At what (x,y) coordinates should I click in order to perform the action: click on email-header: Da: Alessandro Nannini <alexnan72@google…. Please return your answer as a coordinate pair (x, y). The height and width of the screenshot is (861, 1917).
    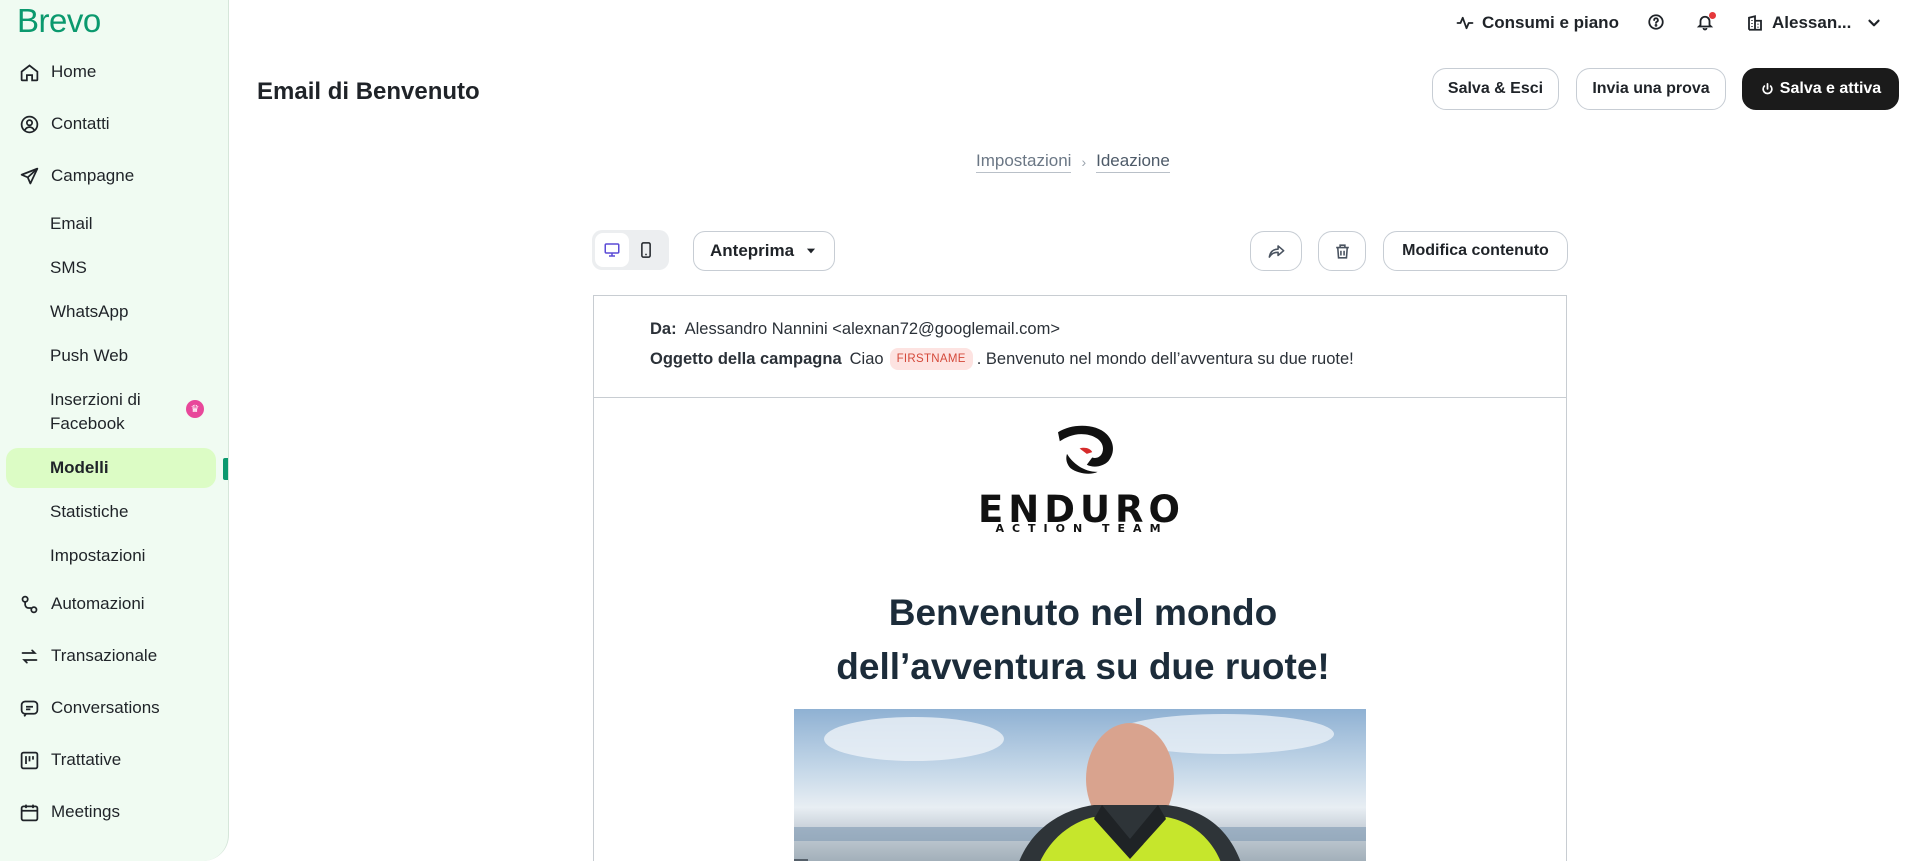
    Looking at the image, I should click on (1080, 347).